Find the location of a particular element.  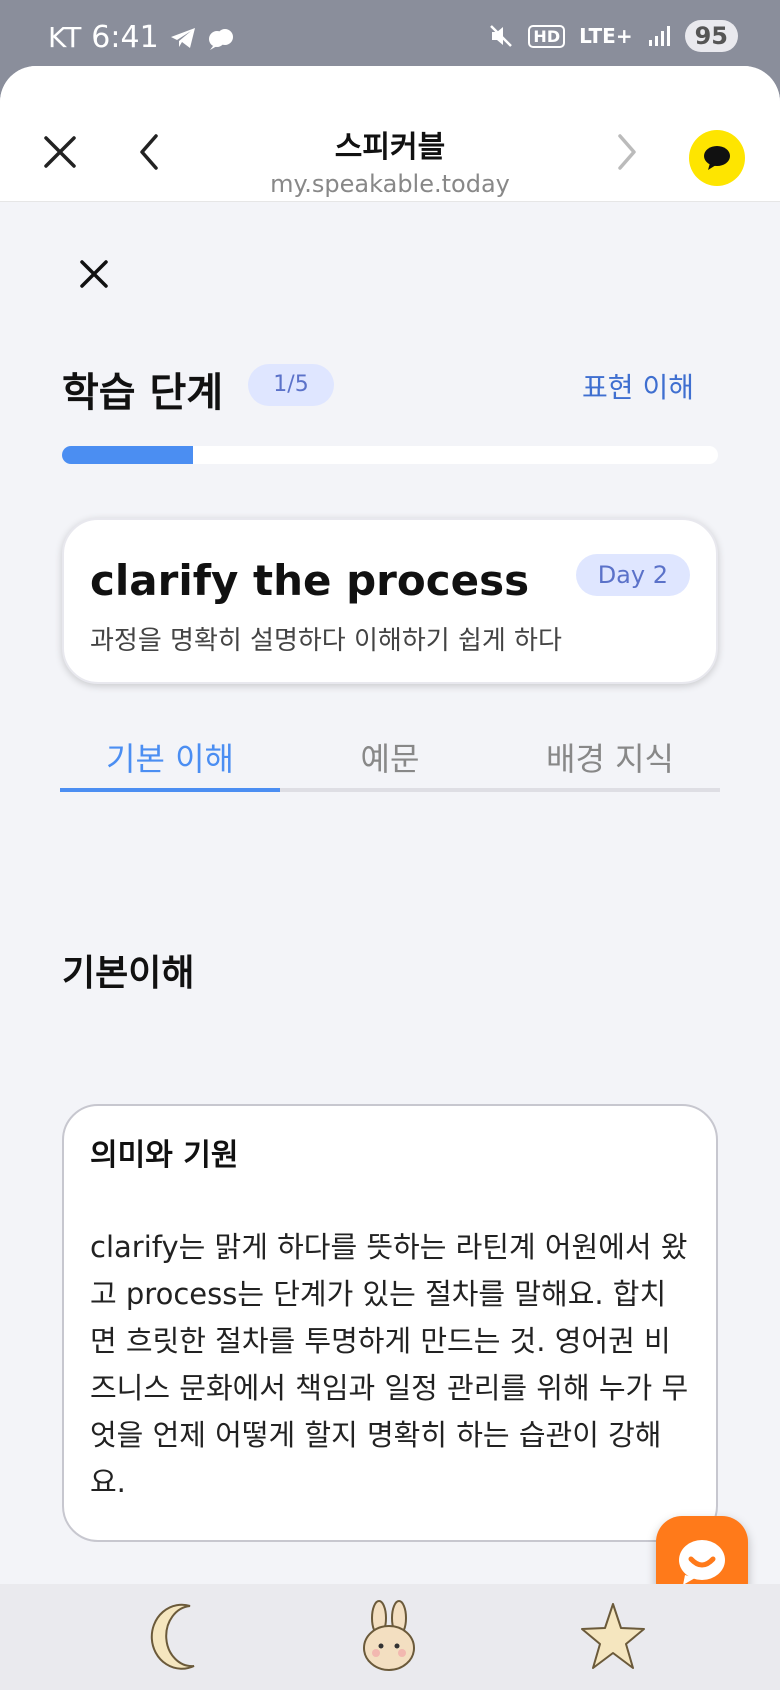

browser-header: 스피커블 my.speakable.today is located at coordinates (390, 134).